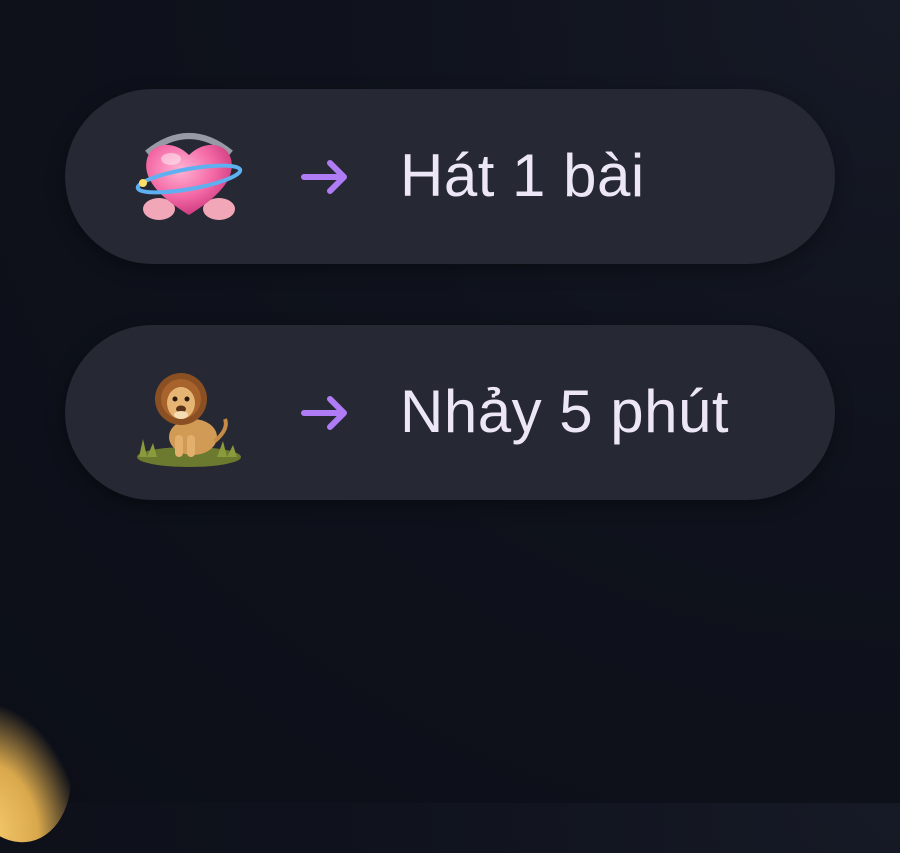 The height and width of the screenshot is (853, 900). Describe the element at coordinates (189, 415) in the screenshot. I see `lion-icon` at that location.